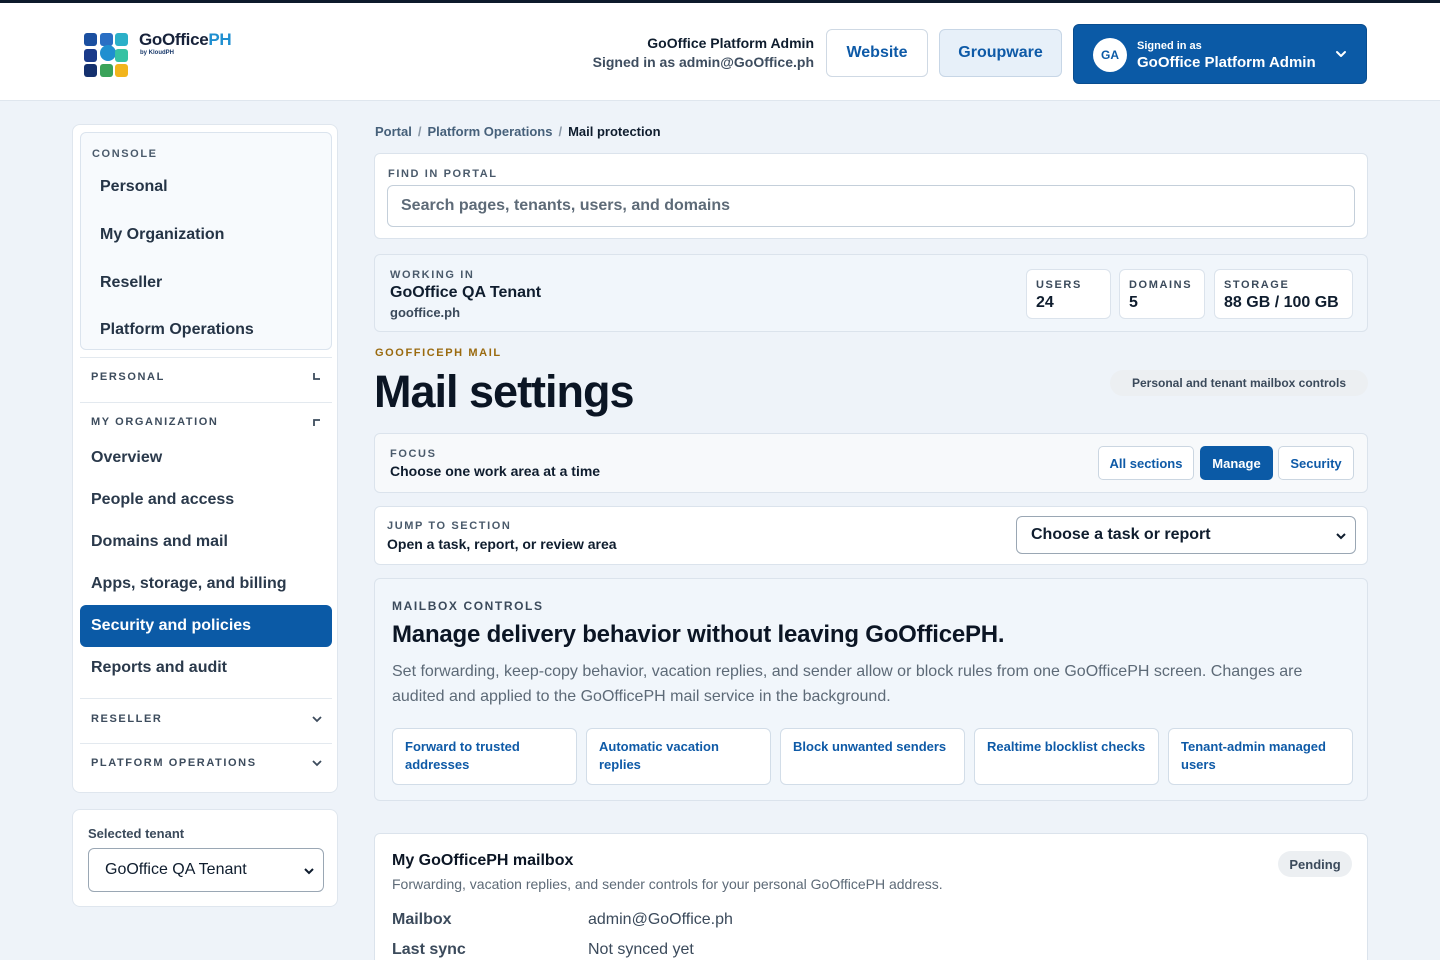 This screenshot has height=960, width=1440. What do you see at coordinates (126, 458) in the screenshot?
I see `sidebar-item-overview: Overview` at bounding box center [126, 458].